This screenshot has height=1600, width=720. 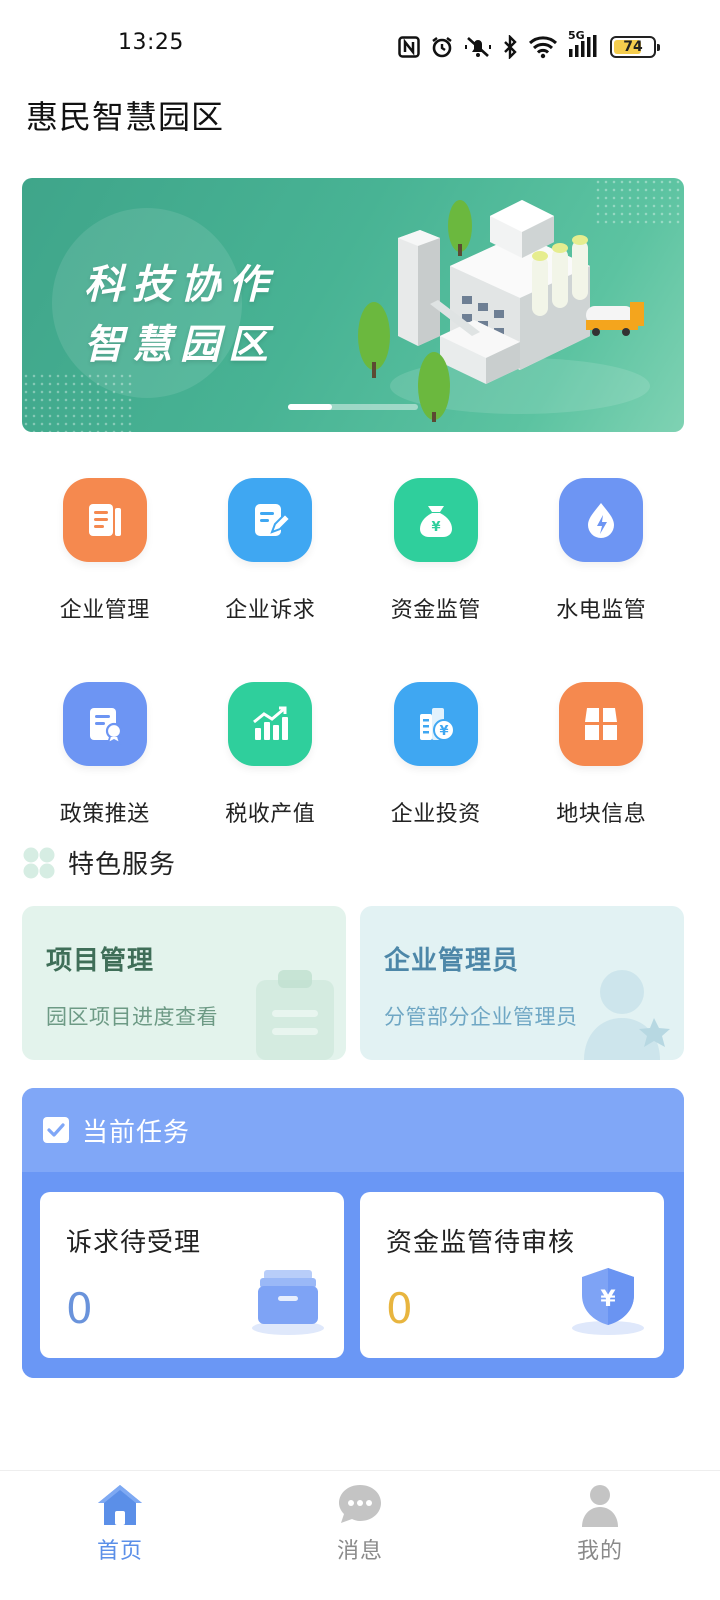 I want to click on feature-section-header: 特色服务, so click(x=99, y=862).